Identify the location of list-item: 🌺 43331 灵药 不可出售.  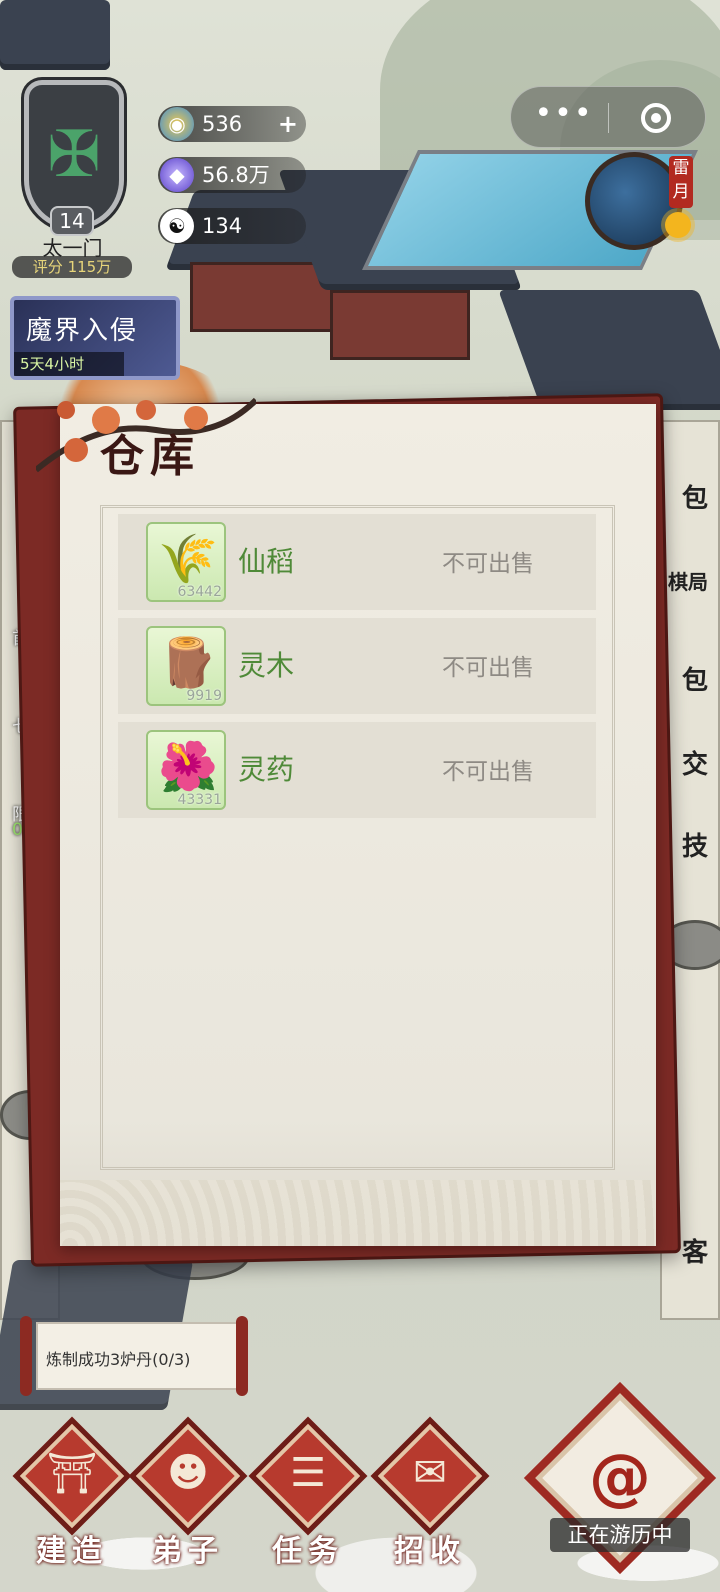
(357, 770).